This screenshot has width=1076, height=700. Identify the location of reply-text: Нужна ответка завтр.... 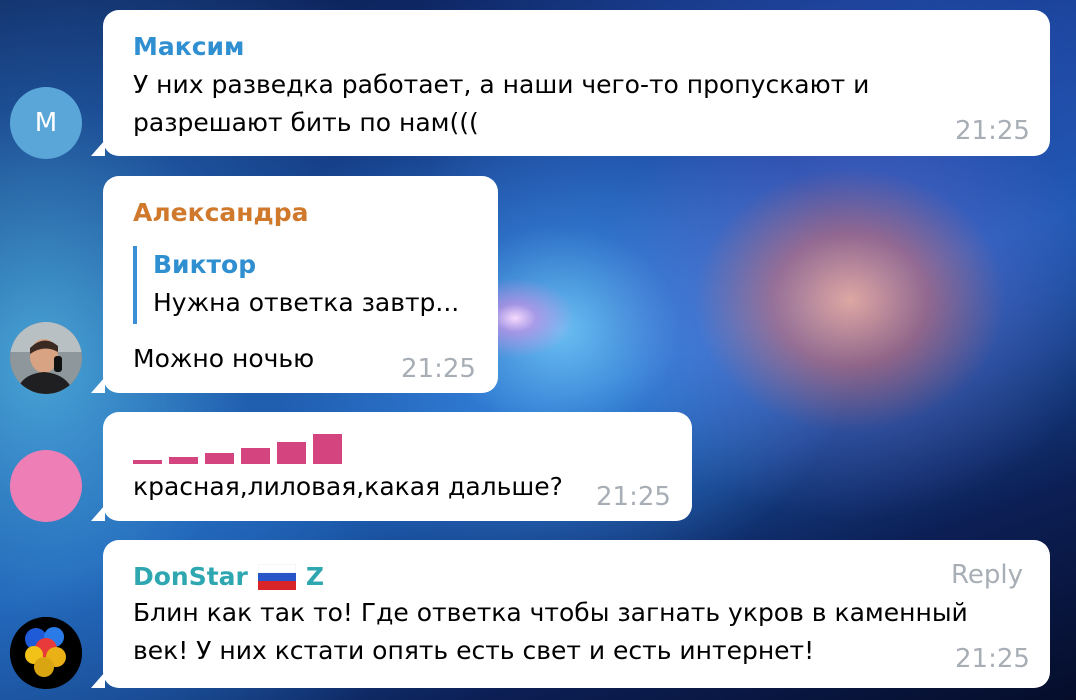
(306, 302).